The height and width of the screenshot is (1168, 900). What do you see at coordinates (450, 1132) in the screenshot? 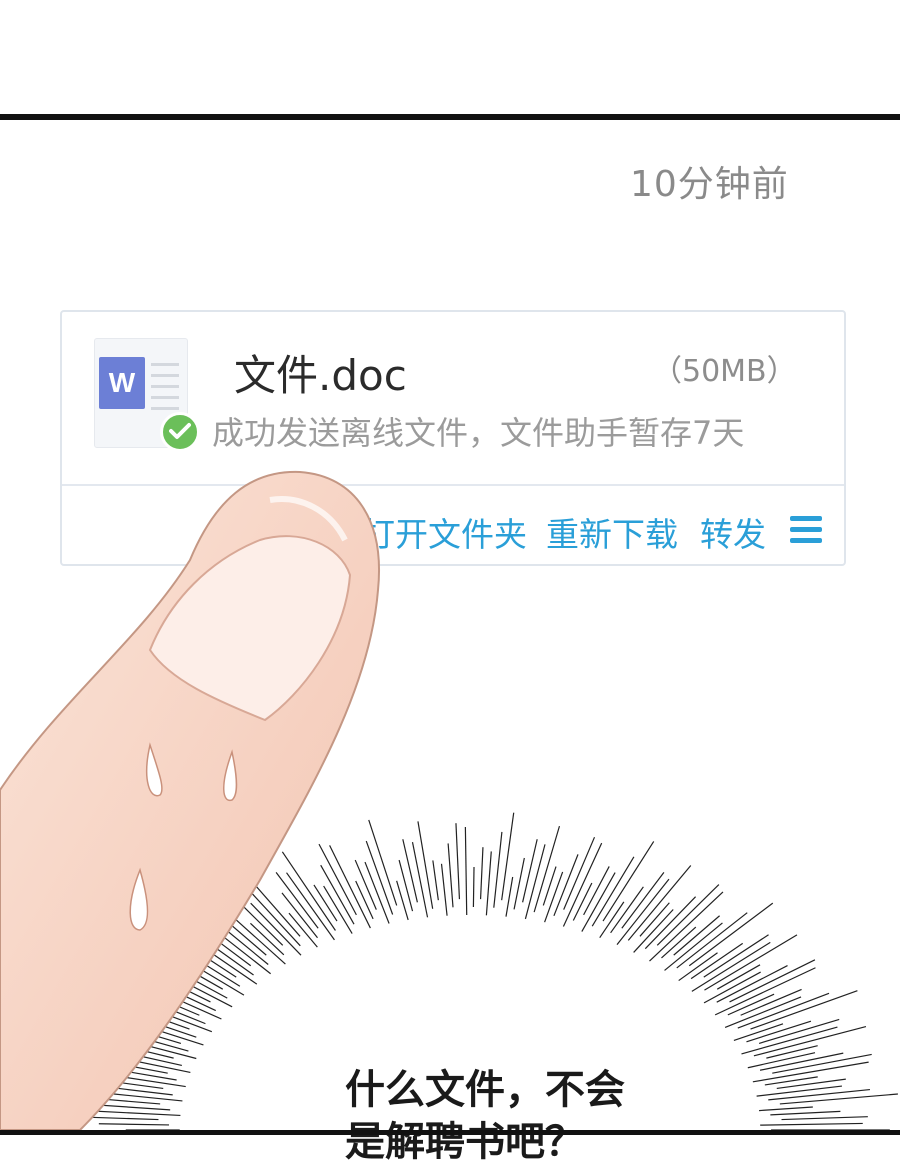
I see `panel-border-bottom` at bounding box center [450, 1132].